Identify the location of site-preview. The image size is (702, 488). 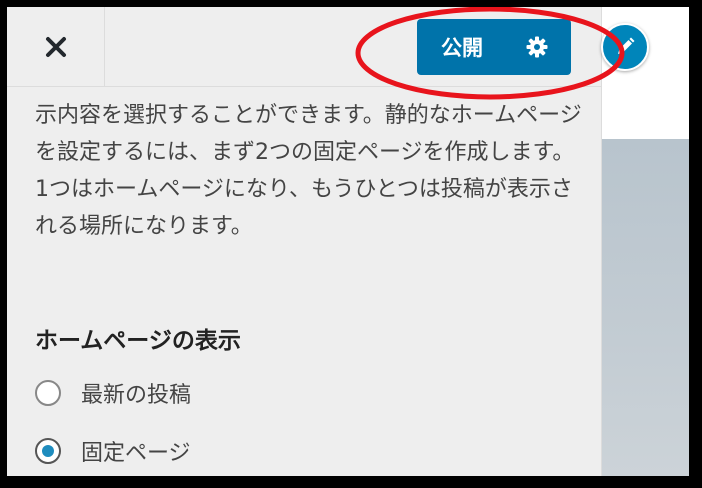
(645, 241).